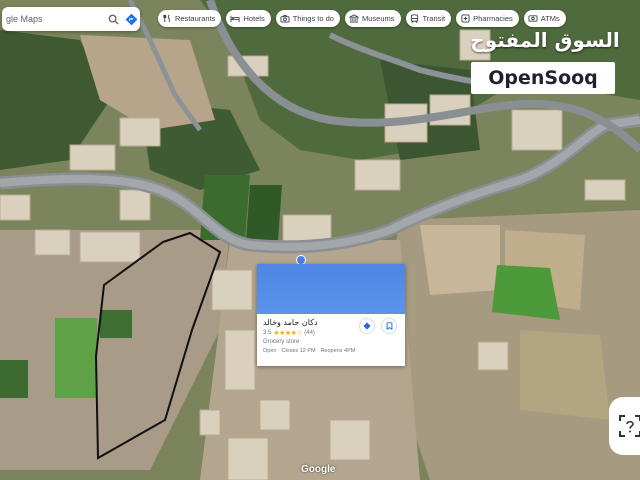 This screenshot has height=480, width=640. Describe the element at coordinates (415, 19) in the screenshot. I see `transit-icon` at that location.